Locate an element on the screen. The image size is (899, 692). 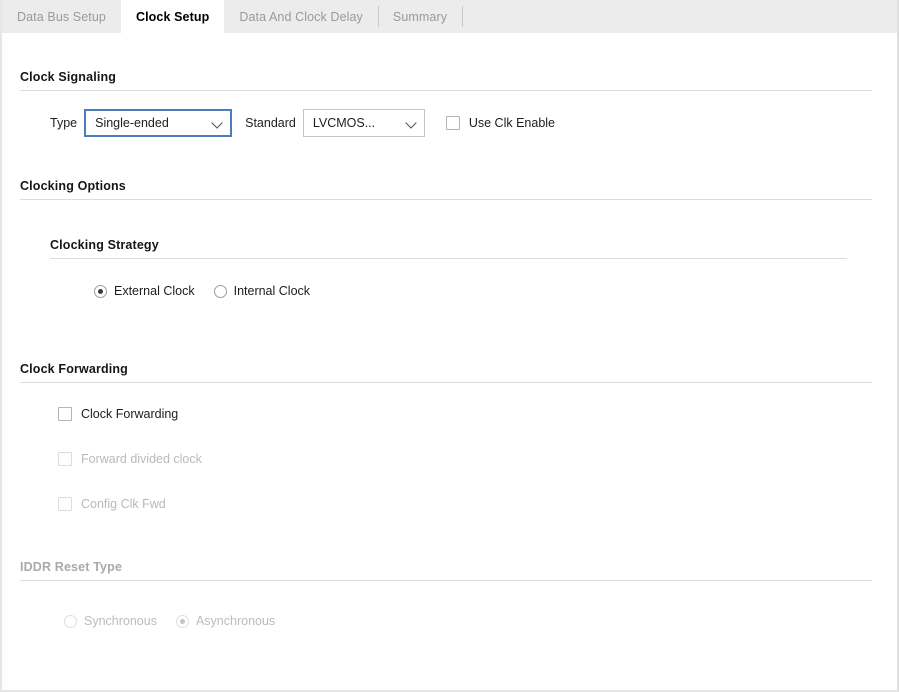
checkbox-clock-forwarding: Clock Forwarding is located at coordinates (118, 414).